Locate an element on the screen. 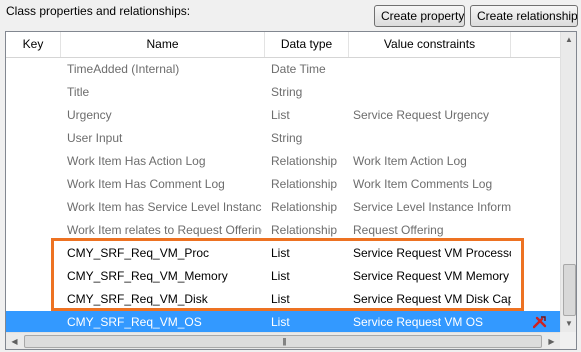 The image size is (581, 352). table-row: TimeAdded (Internal) Date Time is located at coordinates (283, 69).